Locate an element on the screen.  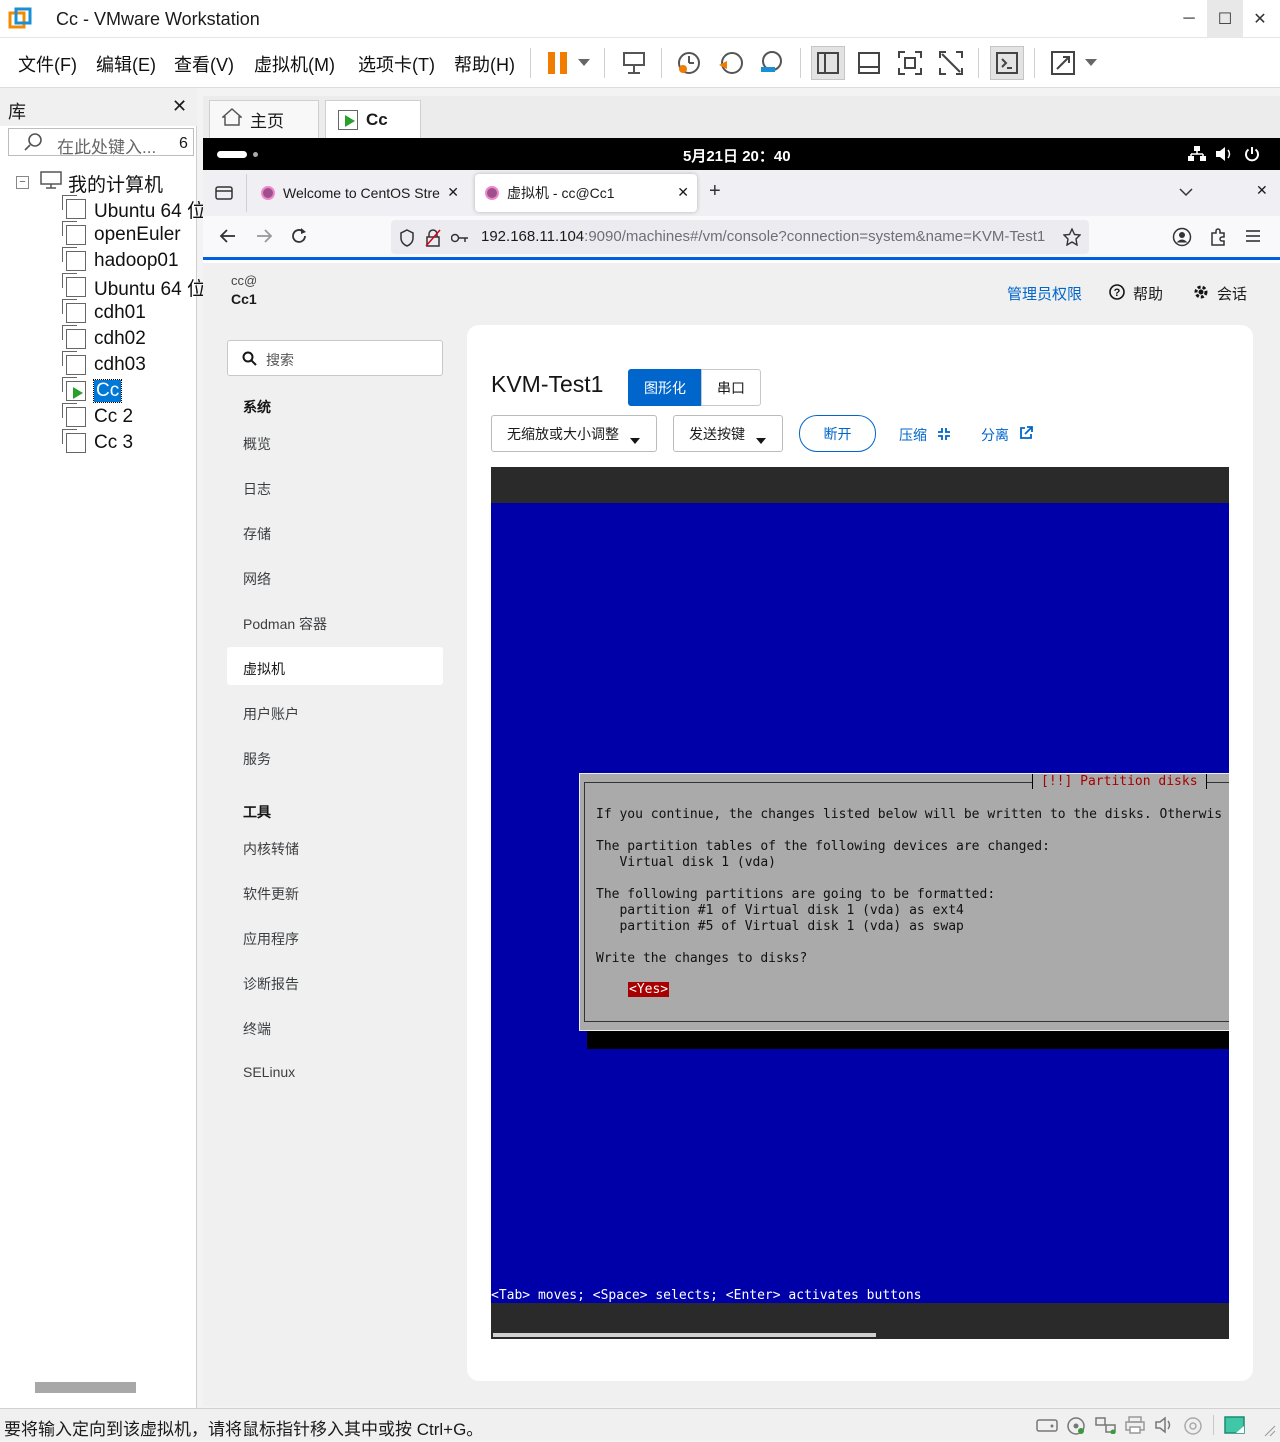
library-close-button: ✕ is located at coordinates (179, 106).